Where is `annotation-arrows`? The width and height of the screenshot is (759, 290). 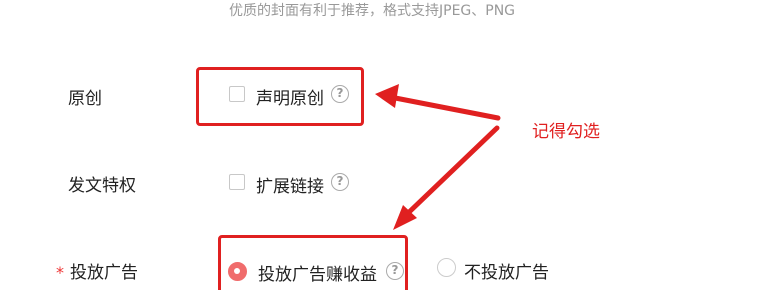
annotation-arrows is located at coordinates (438, 157).